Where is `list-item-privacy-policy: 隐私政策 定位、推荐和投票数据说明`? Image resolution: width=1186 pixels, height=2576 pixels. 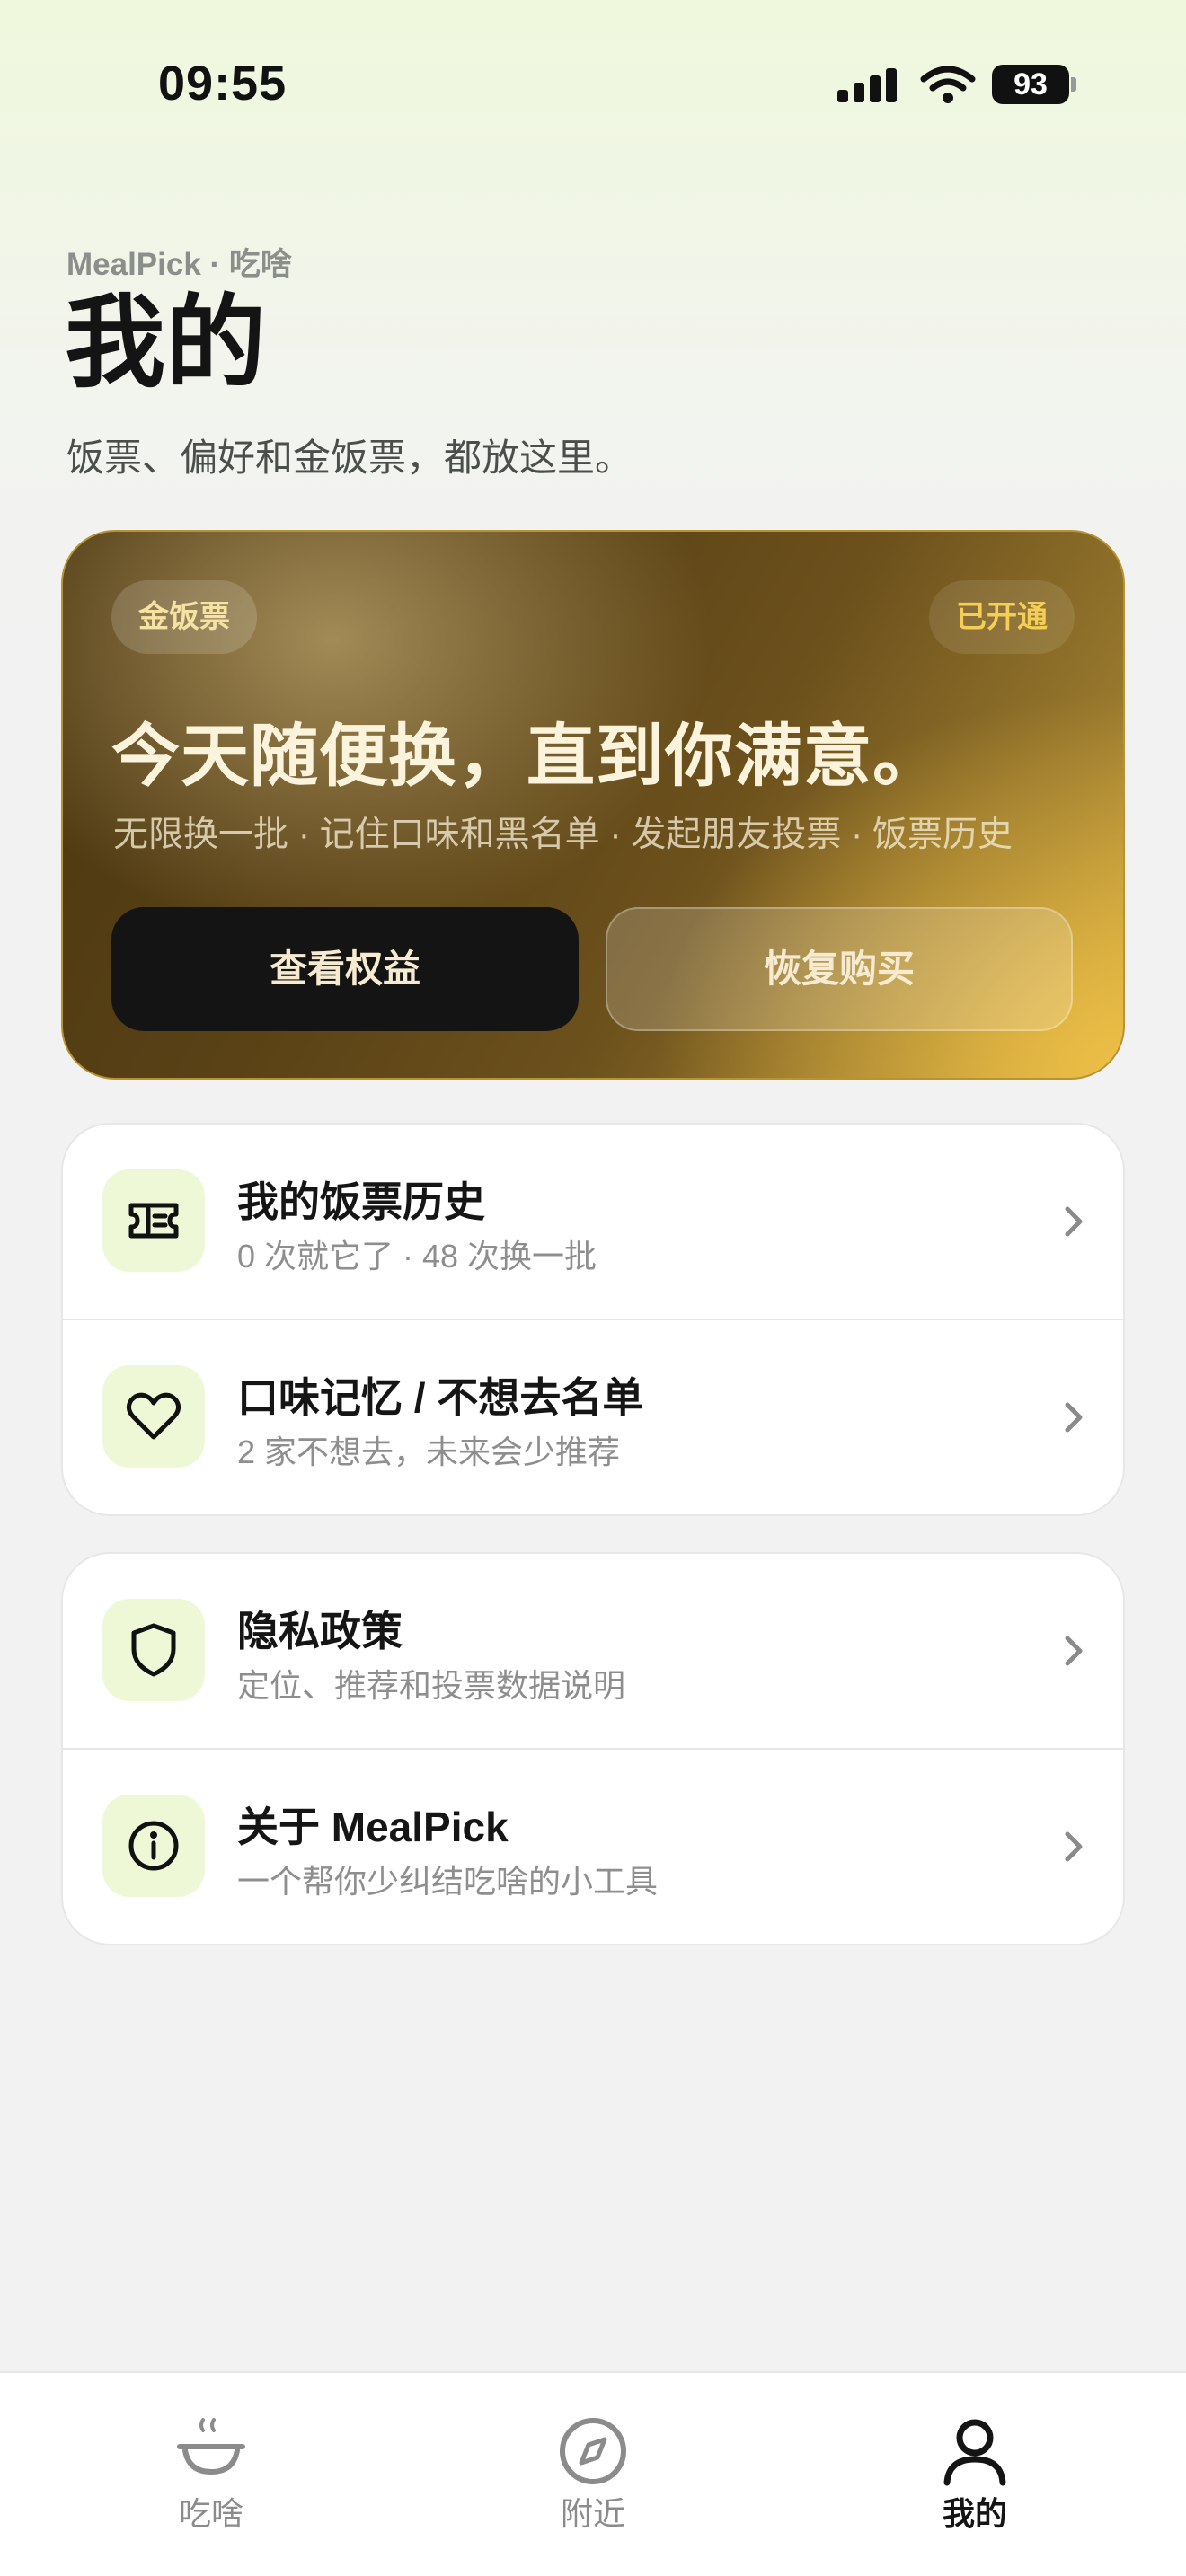 list-item-privacy-policy: 隐私政策 定位、推荐和投票数据说明 is located at coordinates (593, 1651).